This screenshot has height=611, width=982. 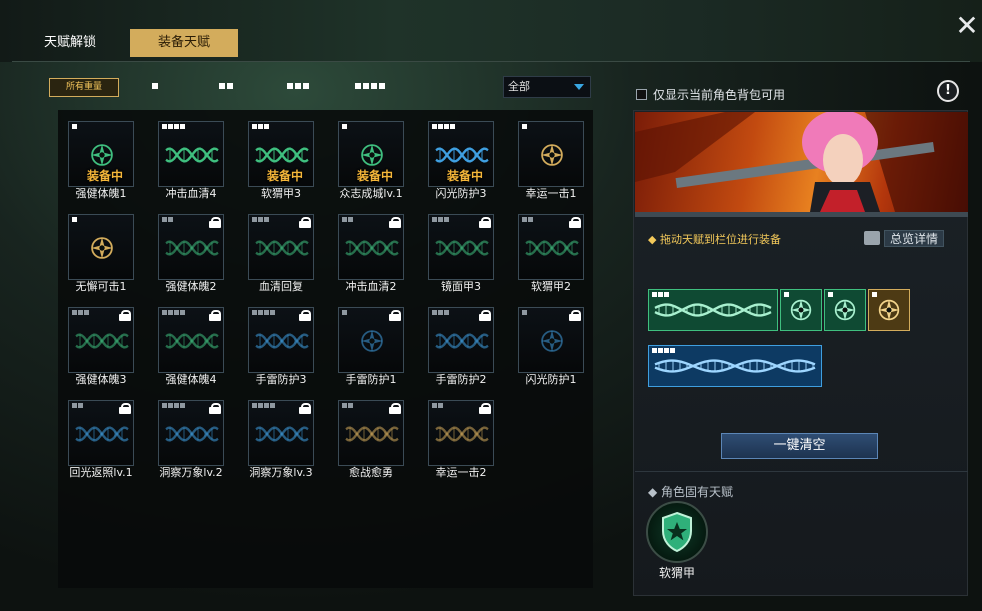 I want to click on talent-card: 手雷防护3, so click(x=281, y=347).